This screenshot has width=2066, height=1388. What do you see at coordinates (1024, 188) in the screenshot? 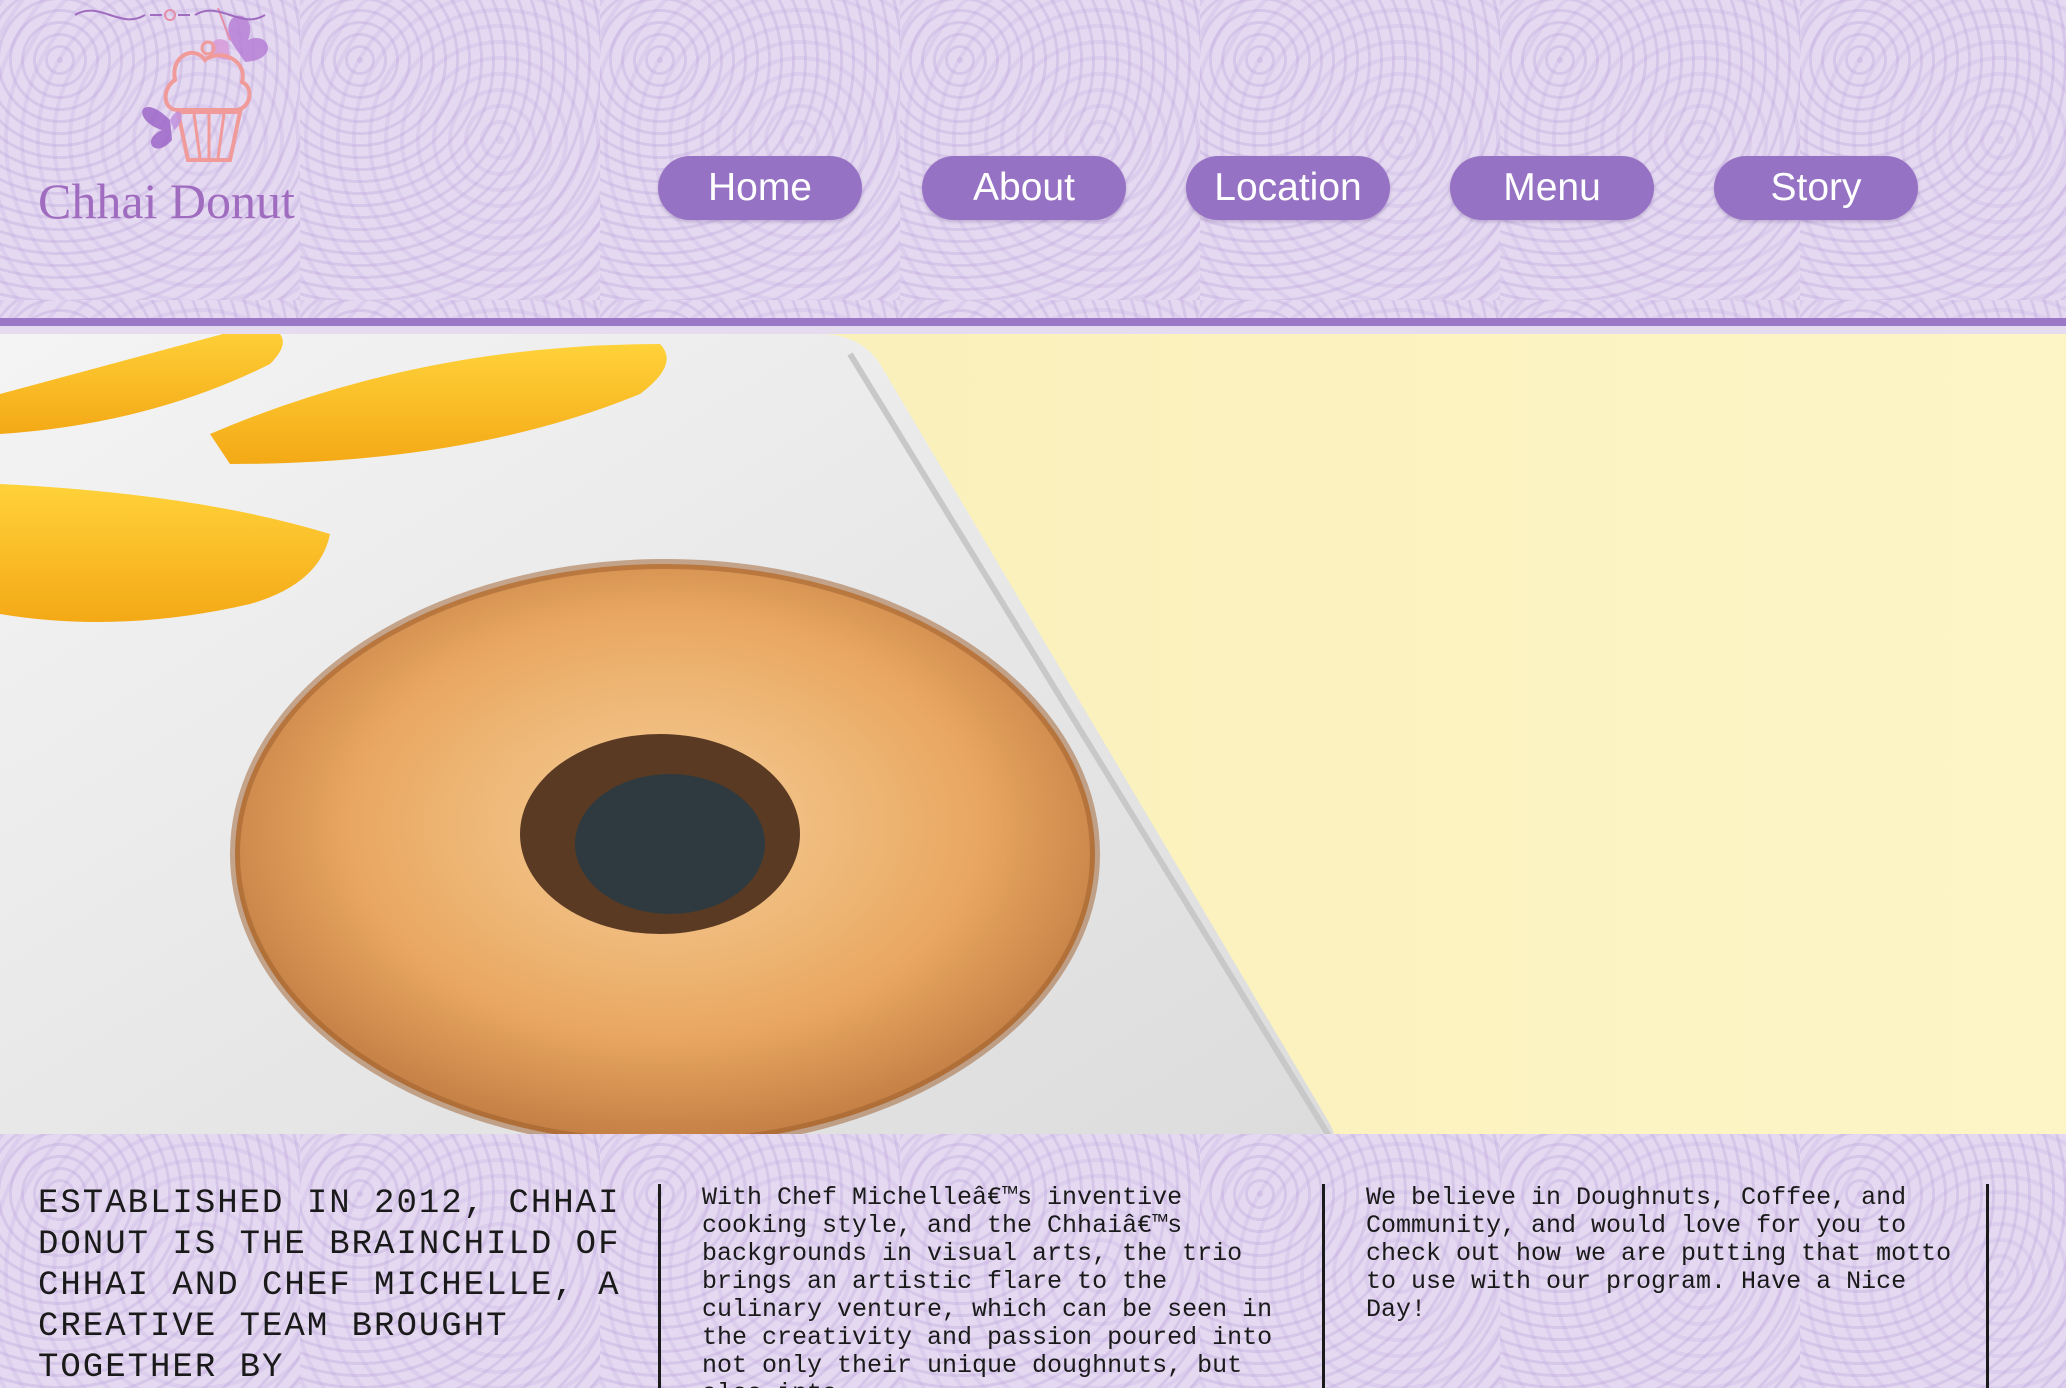
I see `nav-about-button: About` at bounding box center [1024, 188].